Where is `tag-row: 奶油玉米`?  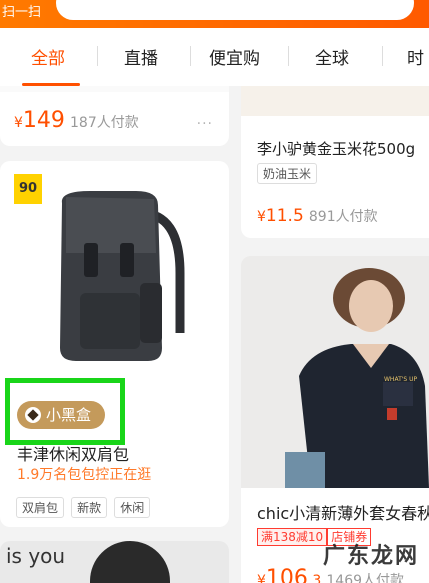
tag-row: 奶油玉米 is located at coordinates (288, 173).